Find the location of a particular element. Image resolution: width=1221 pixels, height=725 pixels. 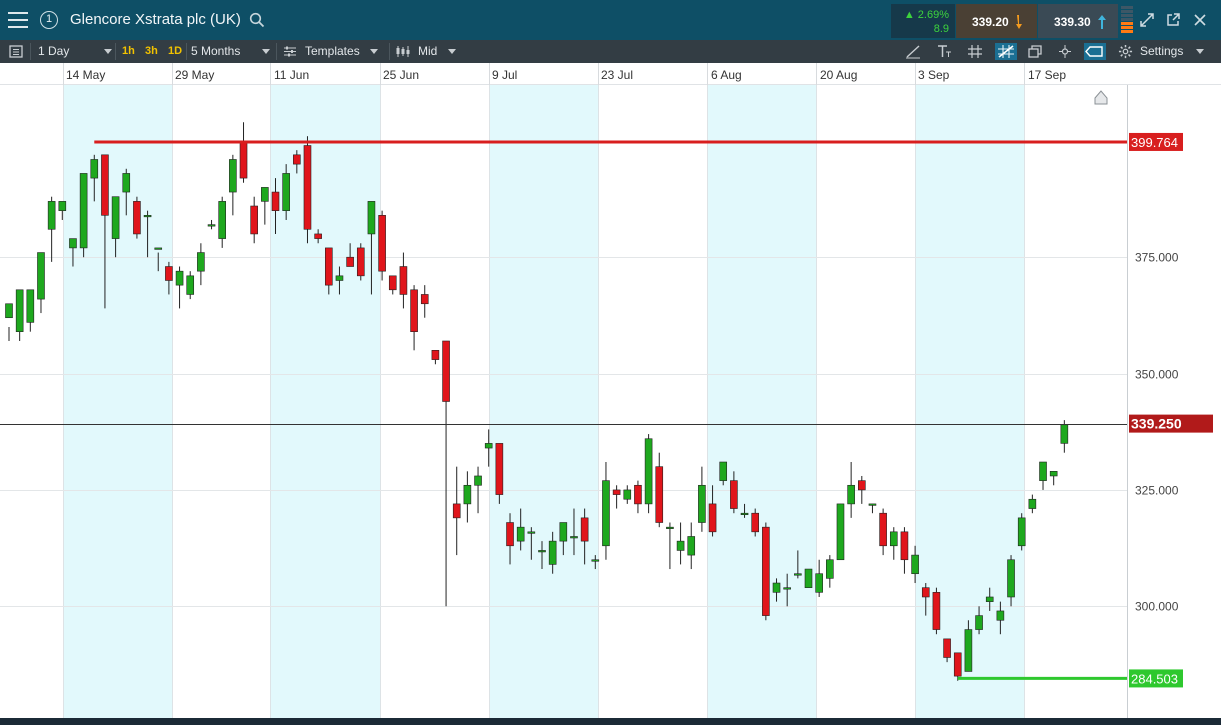

close-icon is located at coordinates (1200, 20).